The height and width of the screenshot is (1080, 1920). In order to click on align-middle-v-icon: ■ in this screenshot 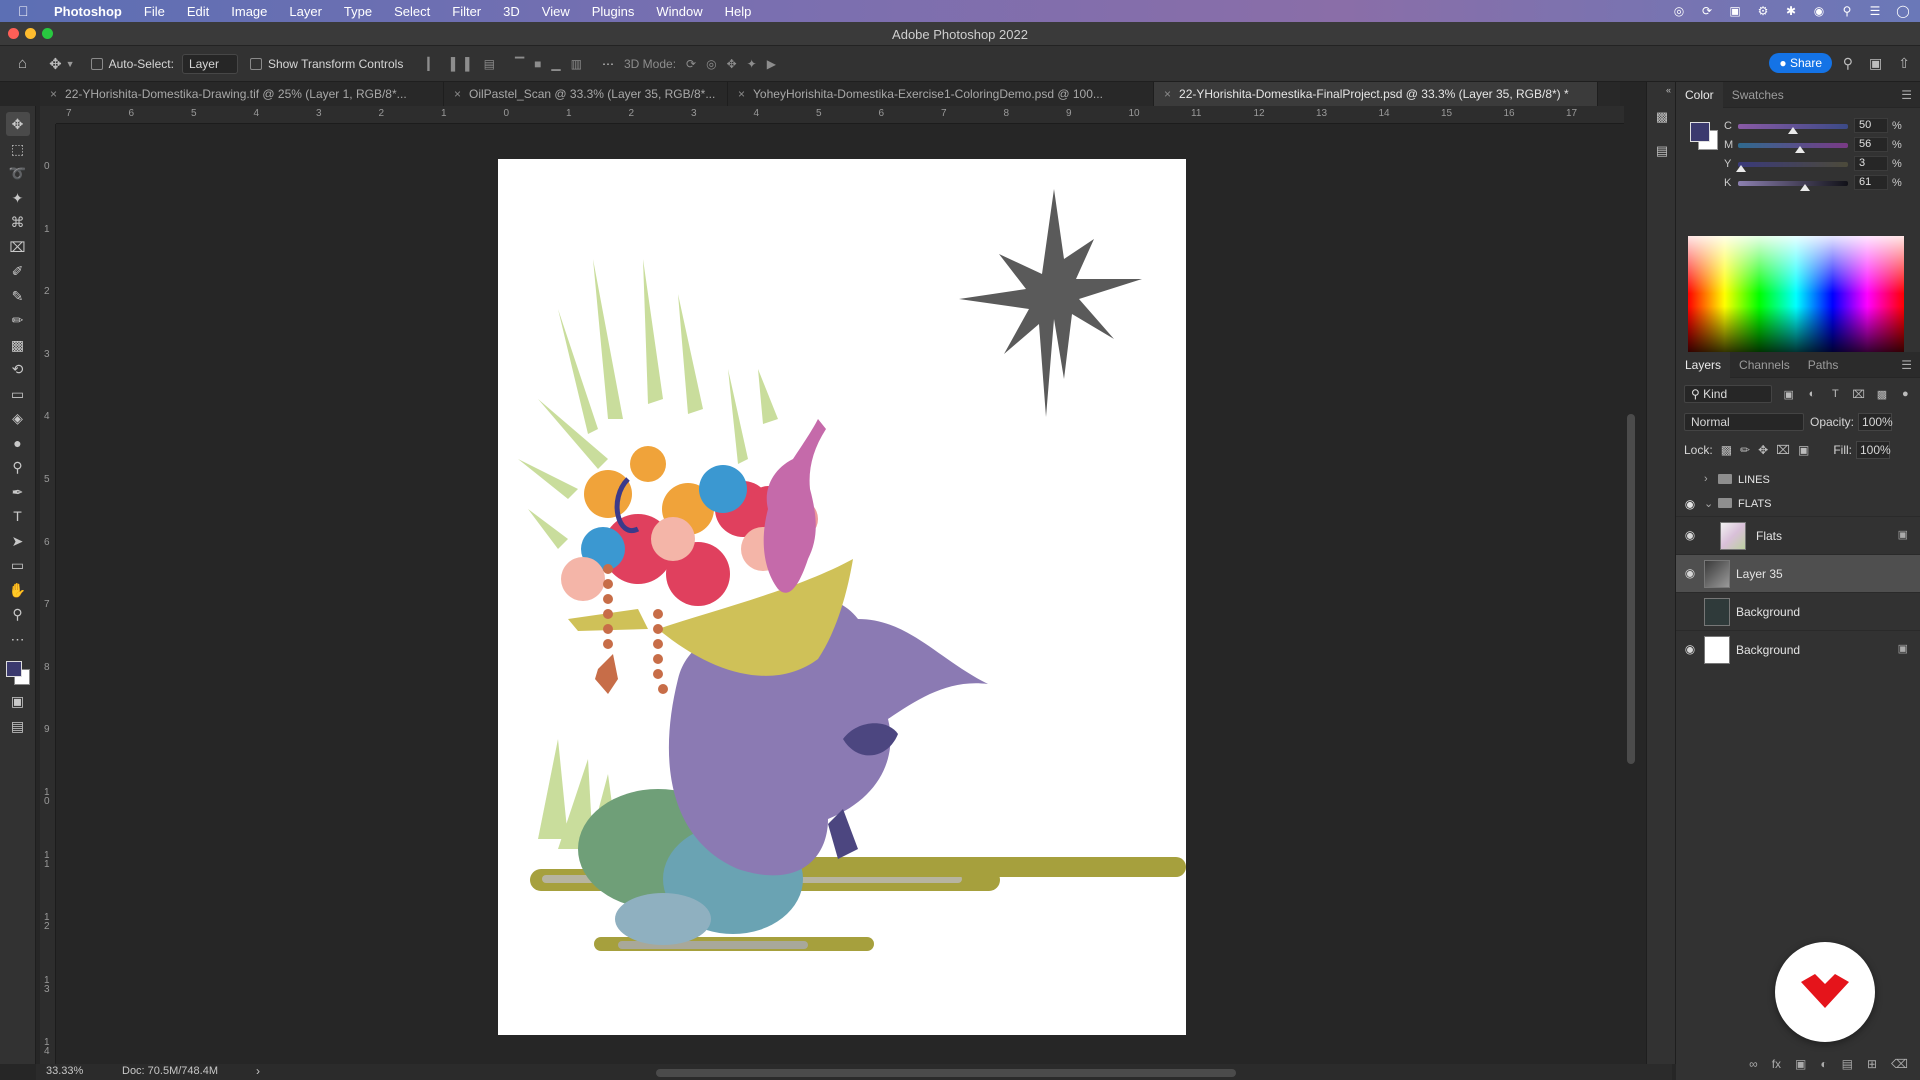, I will do `click(537, 64)`.